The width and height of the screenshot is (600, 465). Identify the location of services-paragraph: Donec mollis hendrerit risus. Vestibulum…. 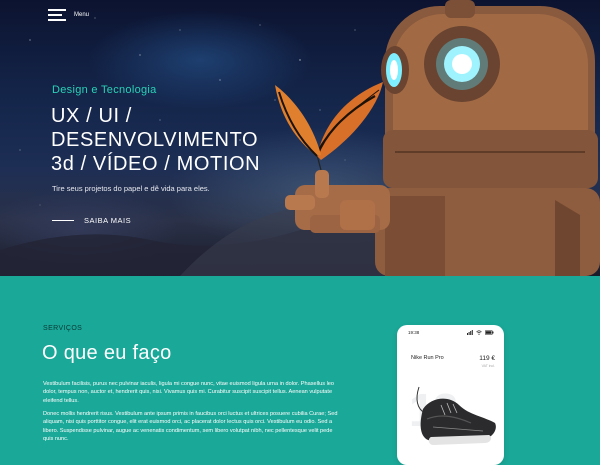
(190, 426).